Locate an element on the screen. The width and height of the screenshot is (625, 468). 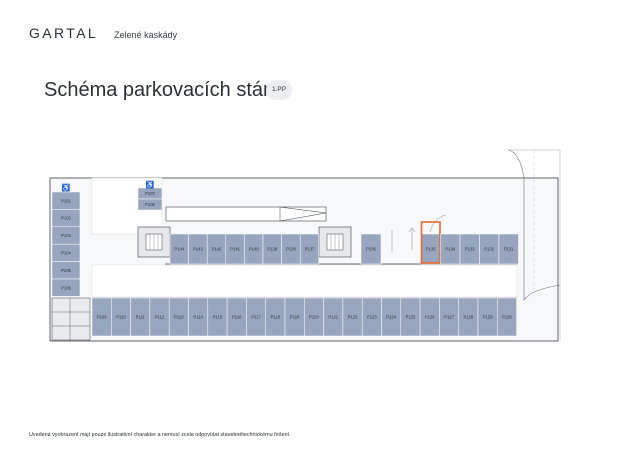
parking-space-p141: P141 is located at coordinates (235, 249).